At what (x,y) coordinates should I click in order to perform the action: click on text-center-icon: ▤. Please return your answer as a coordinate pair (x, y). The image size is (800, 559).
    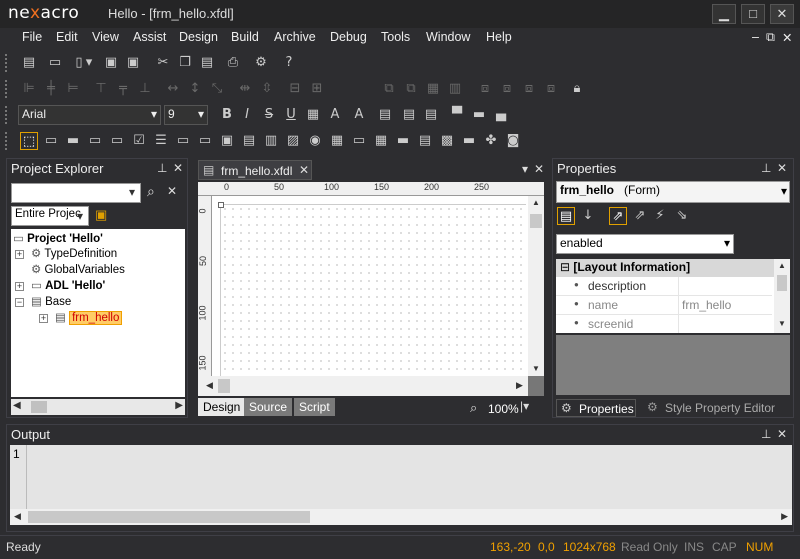
    Looking at the image, I should click on (409, 115).